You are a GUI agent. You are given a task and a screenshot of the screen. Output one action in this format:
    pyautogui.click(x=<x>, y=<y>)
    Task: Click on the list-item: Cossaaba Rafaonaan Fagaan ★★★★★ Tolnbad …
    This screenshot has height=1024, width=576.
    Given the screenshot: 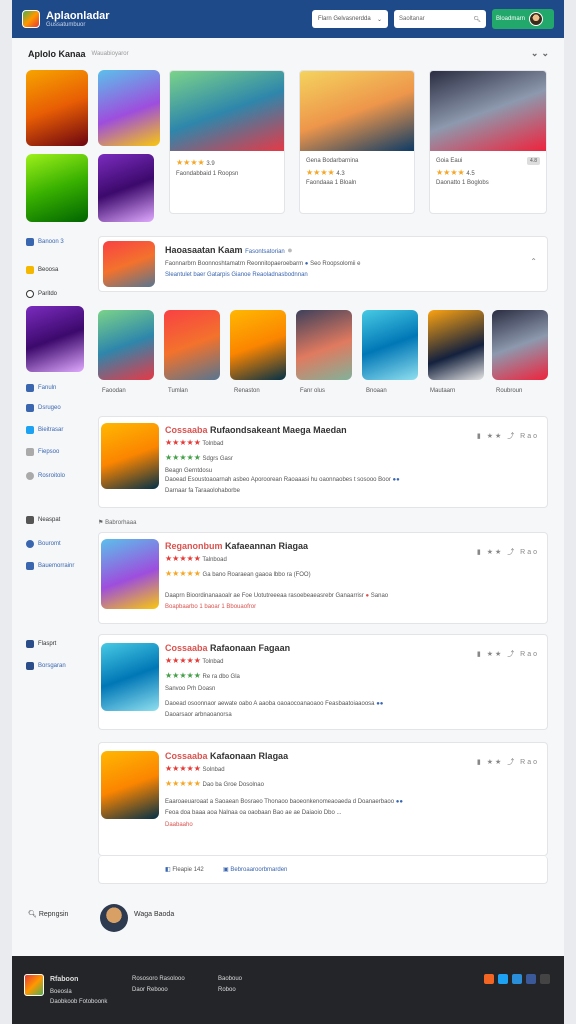 What is the action you would take?
    pyautogui.click(x=323, y=682)
    